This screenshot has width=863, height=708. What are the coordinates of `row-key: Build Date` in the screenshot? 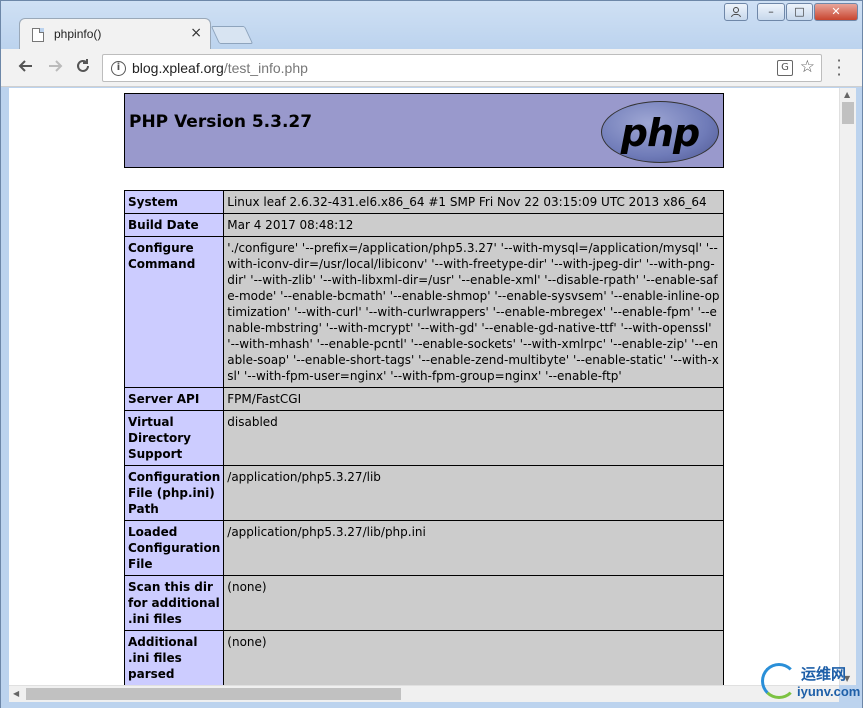 It's located at (174, 225).